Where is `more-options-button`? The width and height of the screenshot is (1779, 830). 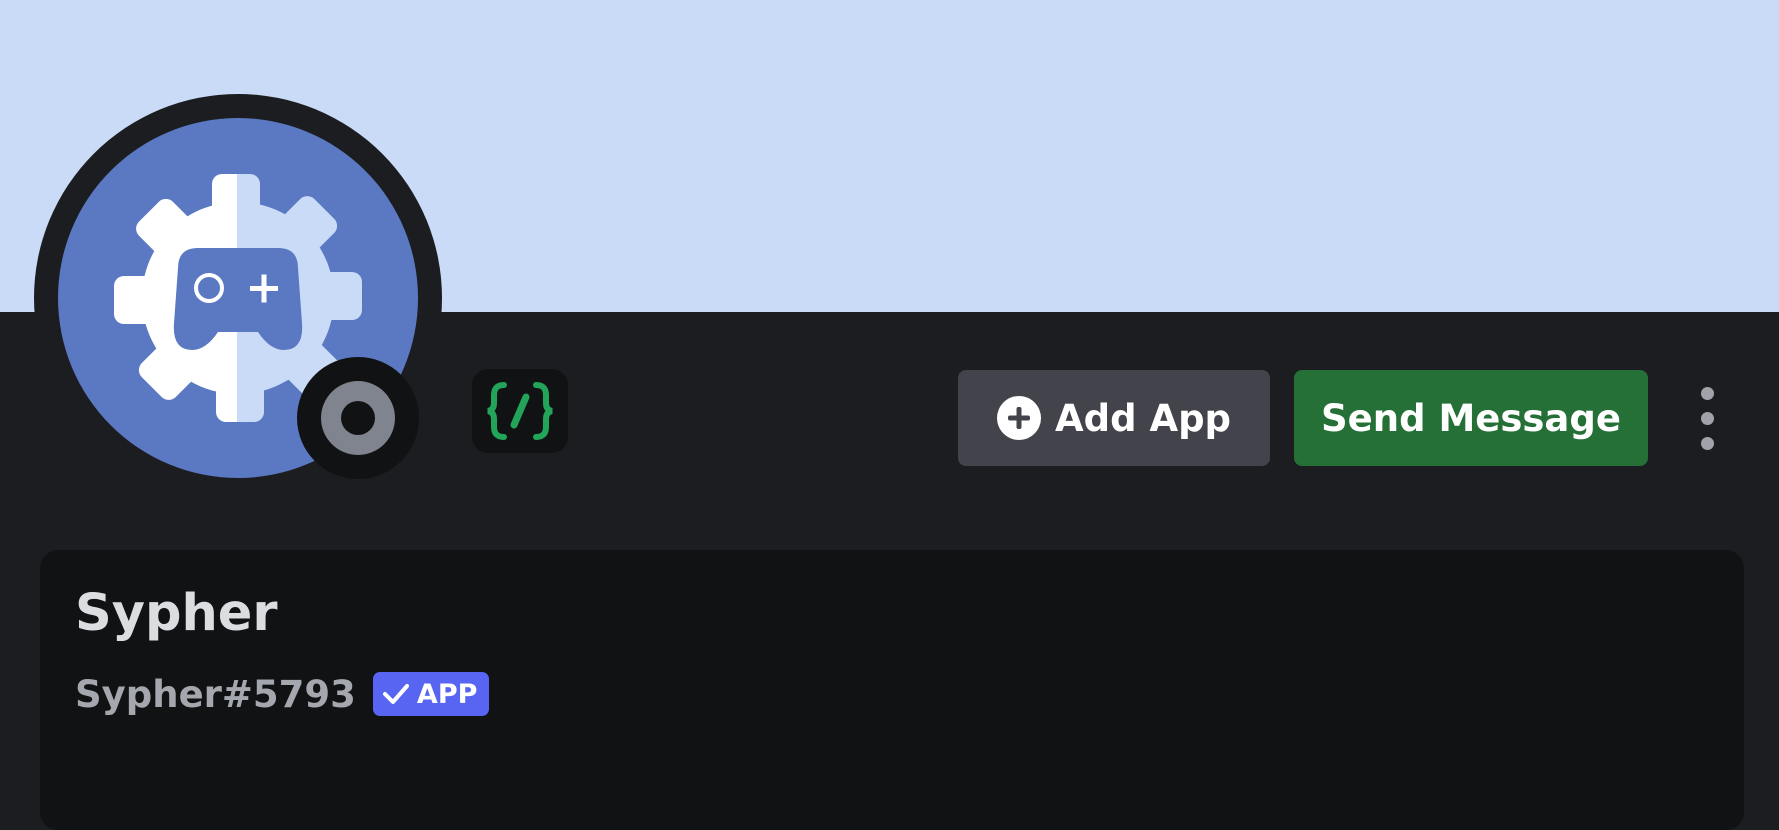
more-options-button is located at coordinates (1708, 418).